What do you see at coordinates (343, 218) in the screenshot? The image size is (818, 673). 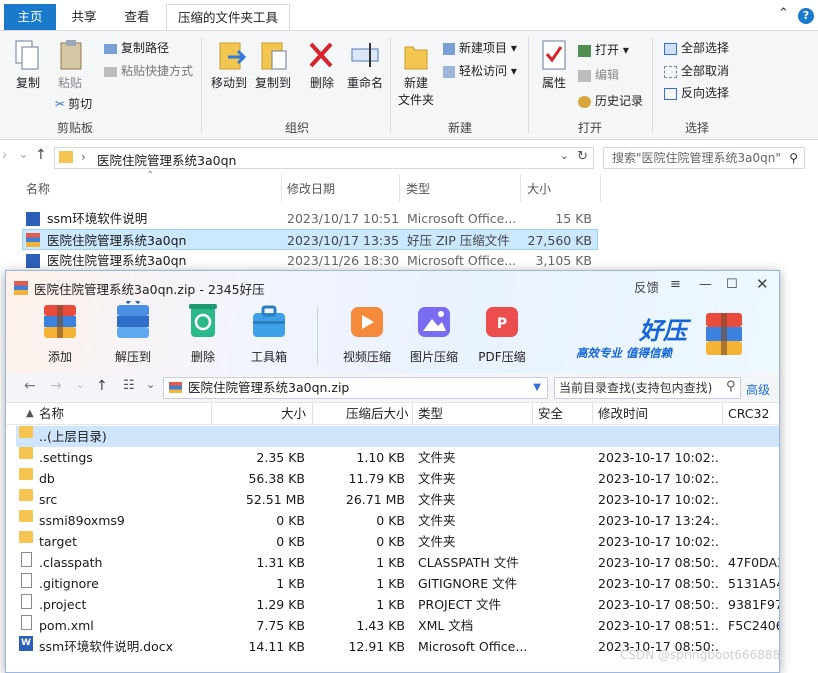 I see `file-modified: 2023/10/17 10:51` at bounding box center [343, 218].